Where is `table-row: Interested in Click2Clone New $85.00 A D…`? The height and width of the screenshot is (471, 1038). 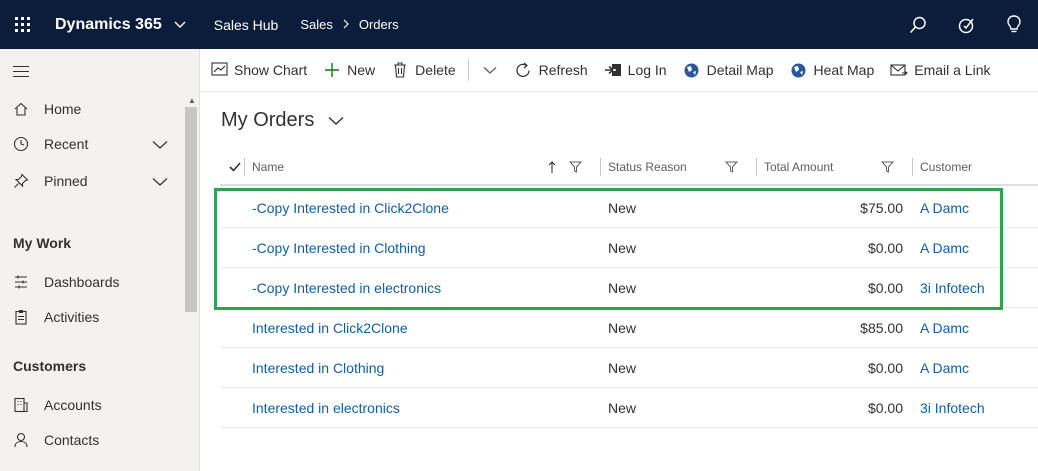
table-row: Interested in Click2Clone New $85.00 A D… is located at coordinates (629, 328).